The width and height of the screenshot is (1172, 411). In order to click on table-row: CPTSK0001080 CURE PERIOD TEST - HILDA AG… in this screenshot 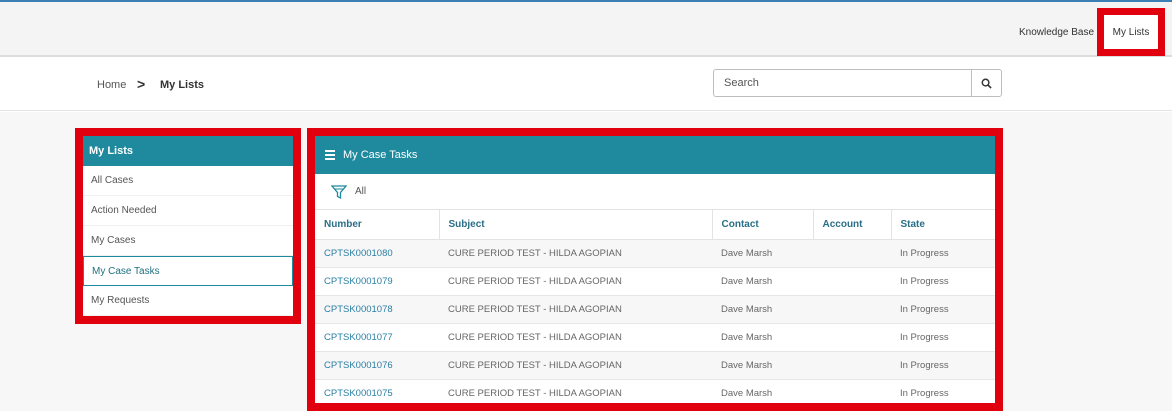, I will do `click(655, 253)`.